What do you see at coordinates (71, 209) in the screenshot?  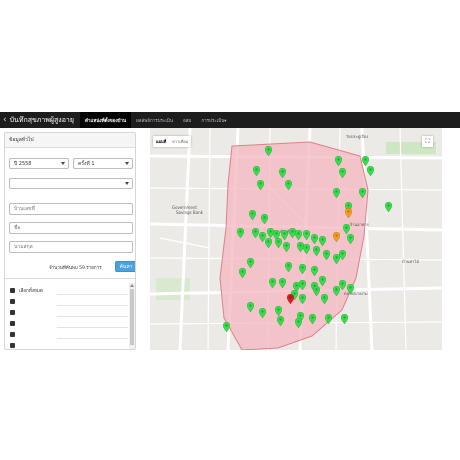 I see `house-number-input` at bounding box center [71, 209].